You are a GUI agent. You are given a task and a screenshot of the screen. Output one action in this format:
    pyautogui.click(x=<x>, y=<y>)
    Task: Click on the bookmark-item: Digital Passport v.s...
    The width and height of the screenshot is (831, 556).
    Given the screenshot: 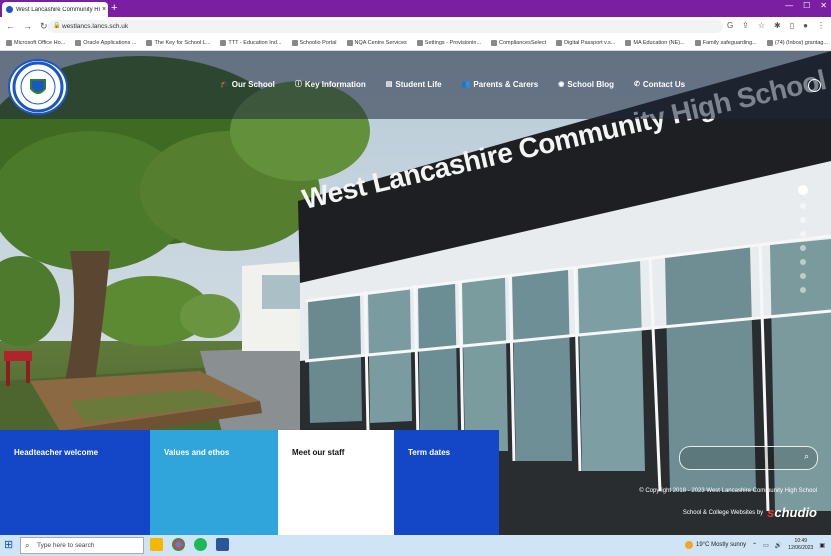 What is the action you would take?
    pyautogui.click(x=585, y=43)
    